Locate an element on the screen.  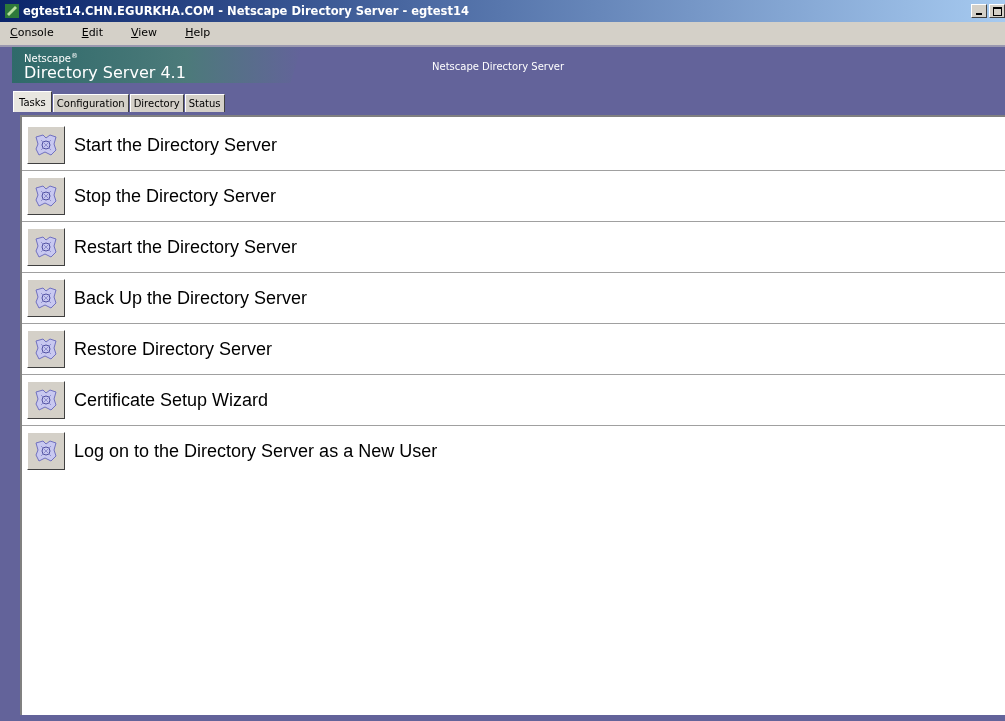
task-label: Start the Directory Server is located at coordinates (176, 145).